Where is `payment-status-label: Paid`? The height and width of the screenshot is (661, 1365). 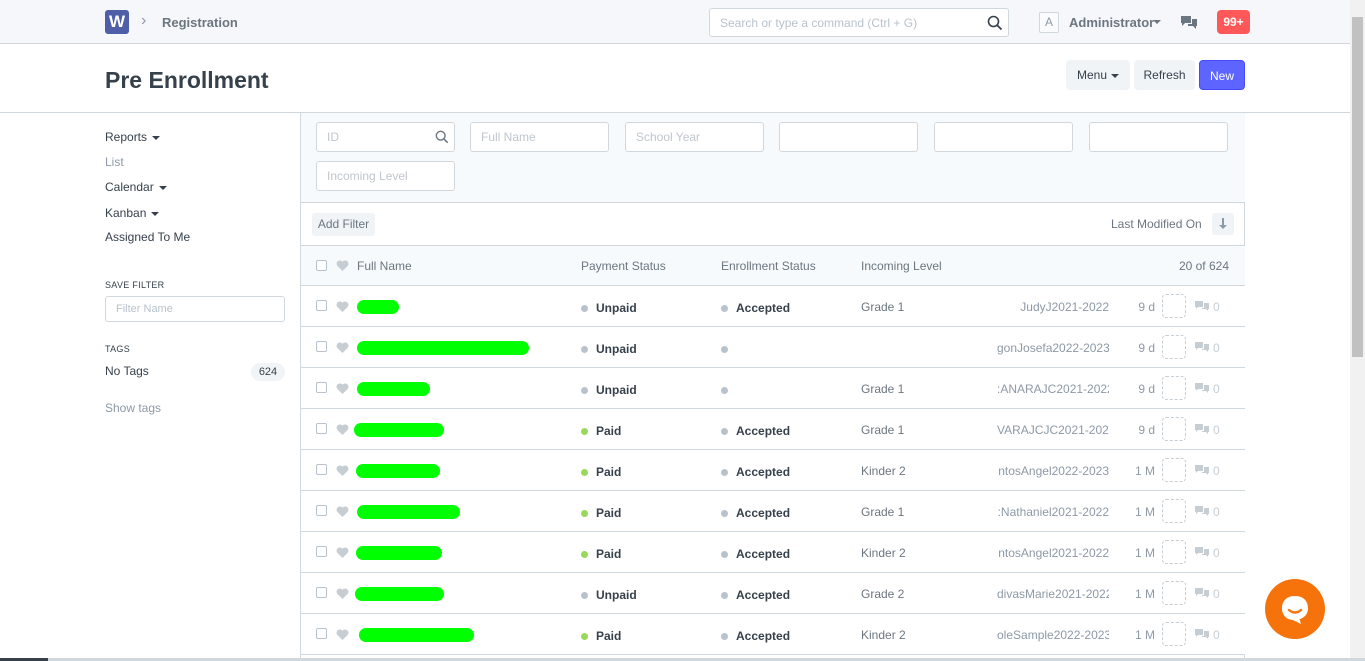
payment-status-label: Paid is located at coordinates (609, 431).